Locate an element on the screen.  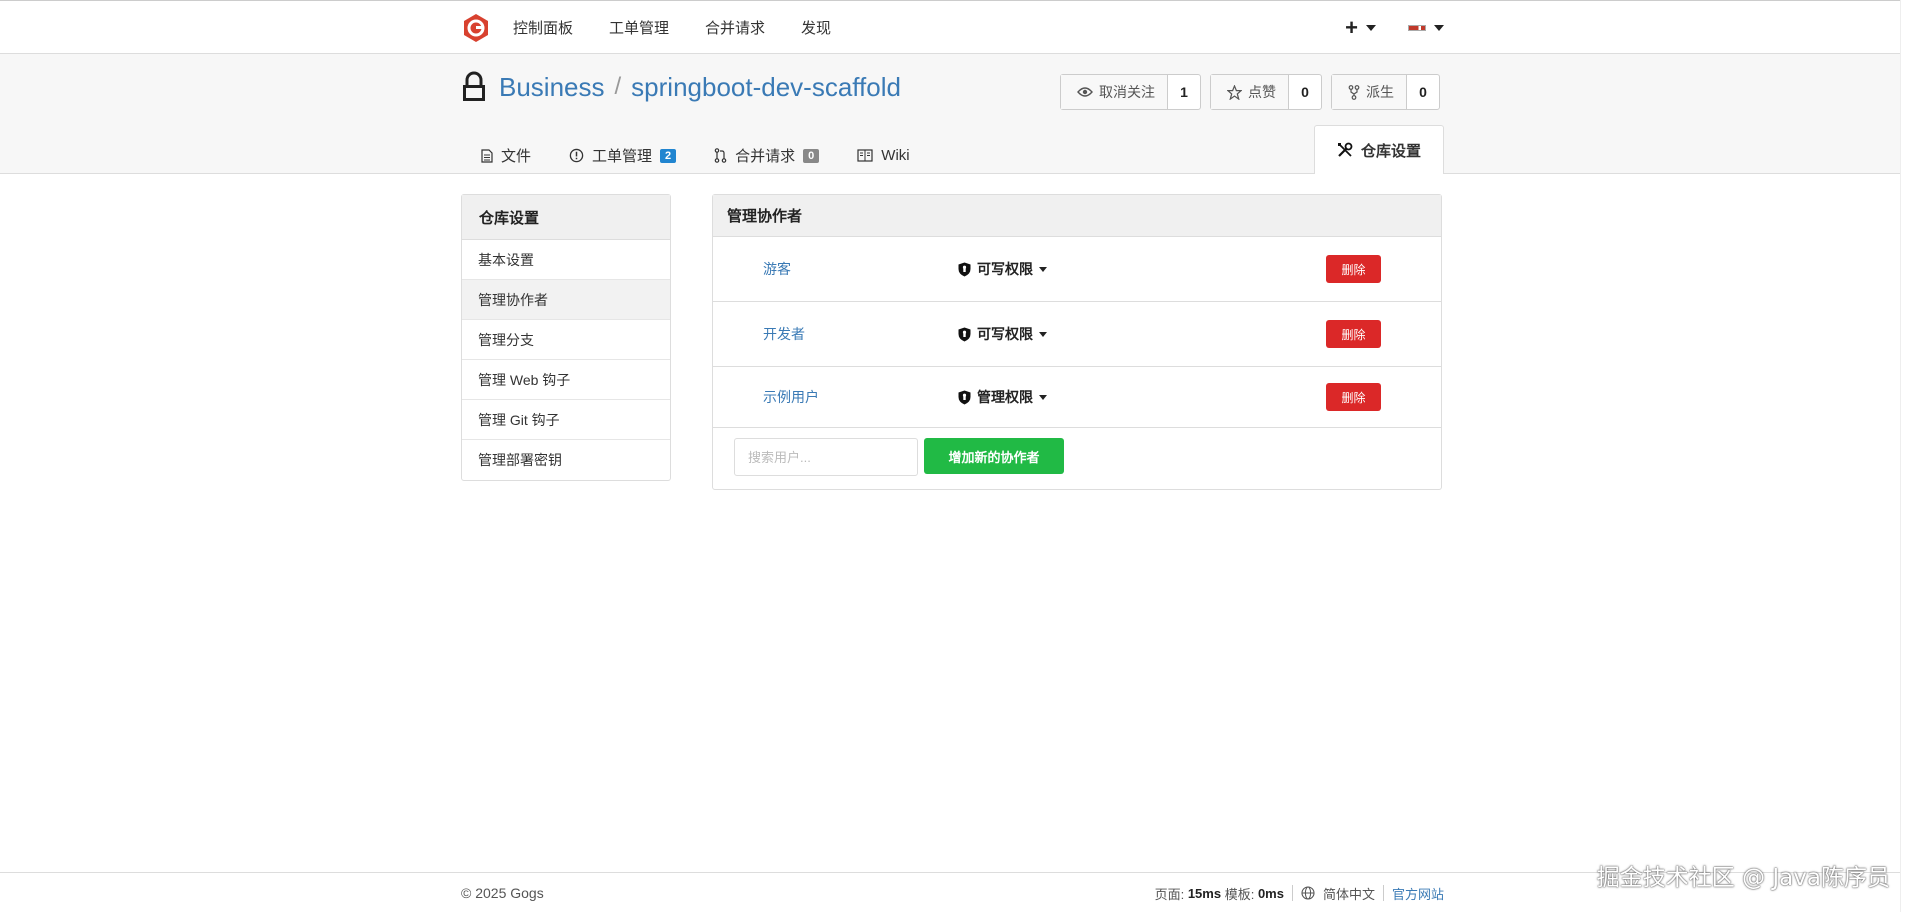
tools-icon is located at coordinates (1345, 150).